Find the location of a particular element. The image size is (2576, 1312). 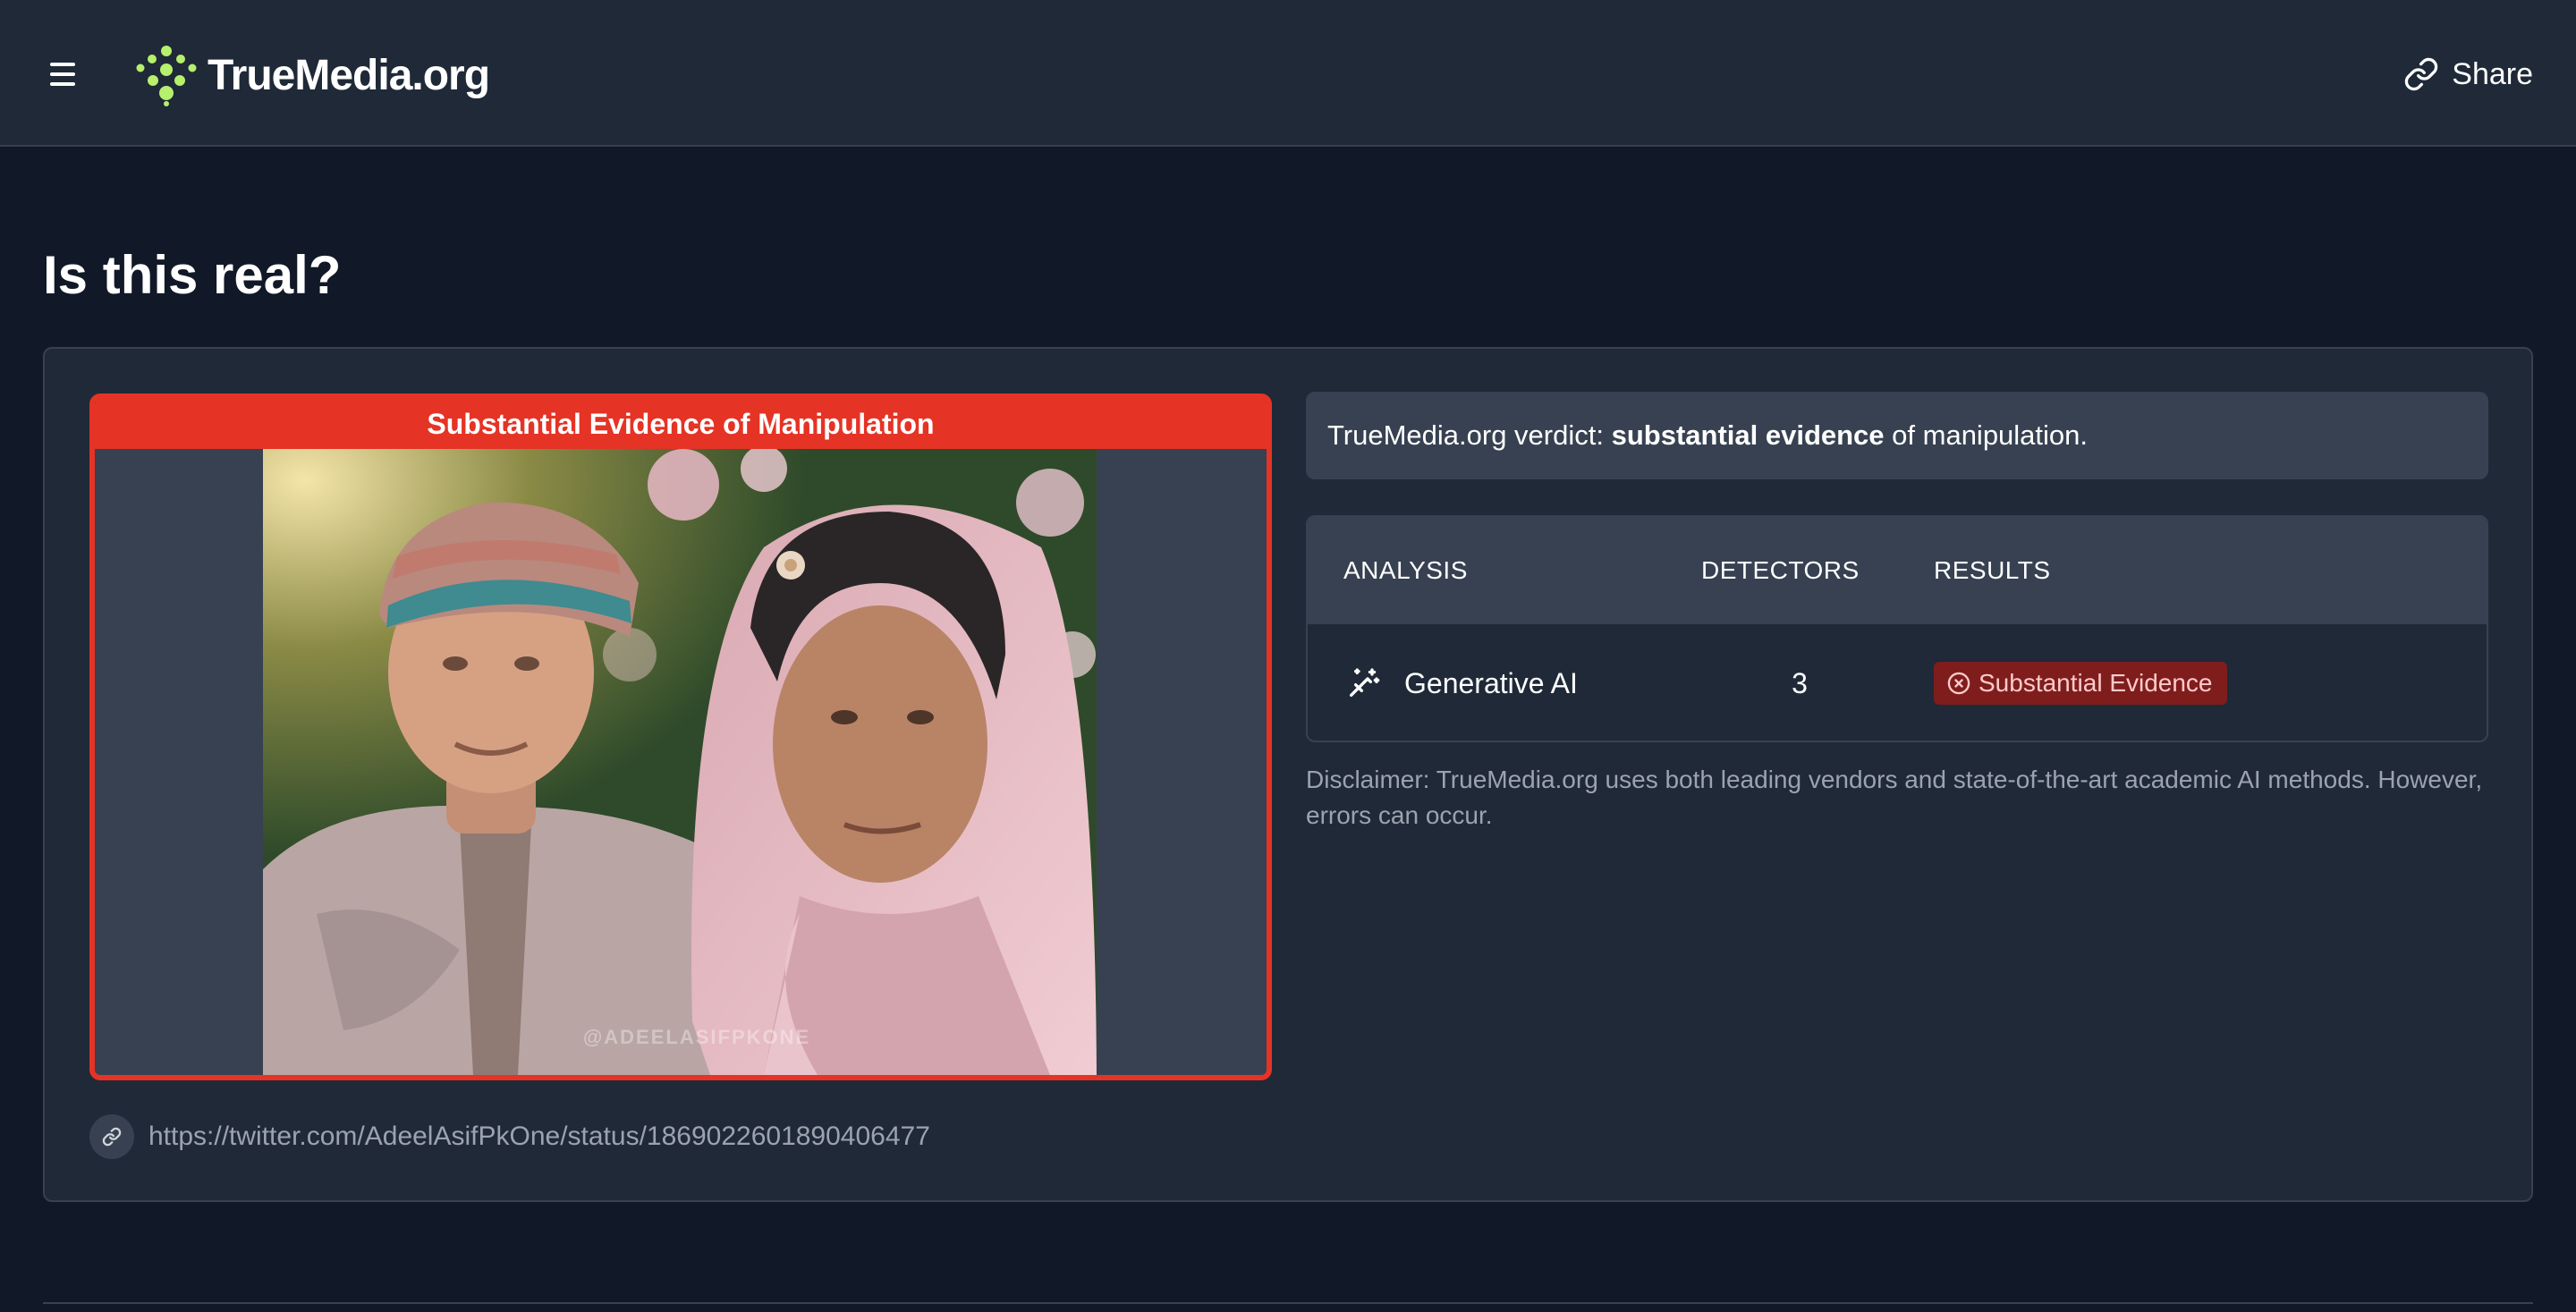

analysis-cell: Generative AI is located at coordinates (1461, 682).